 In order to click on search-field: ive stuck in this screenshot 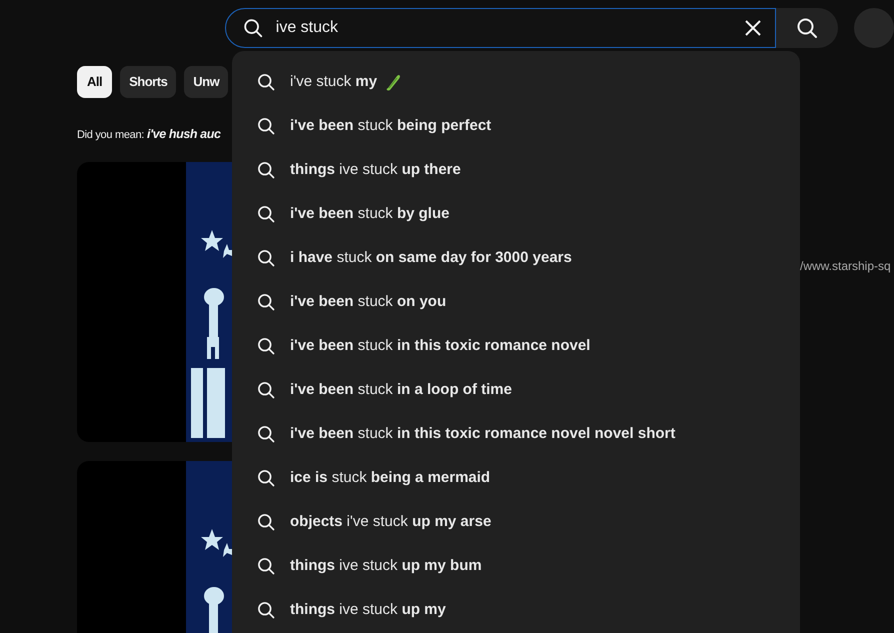, I will do `click(500, 28)`.